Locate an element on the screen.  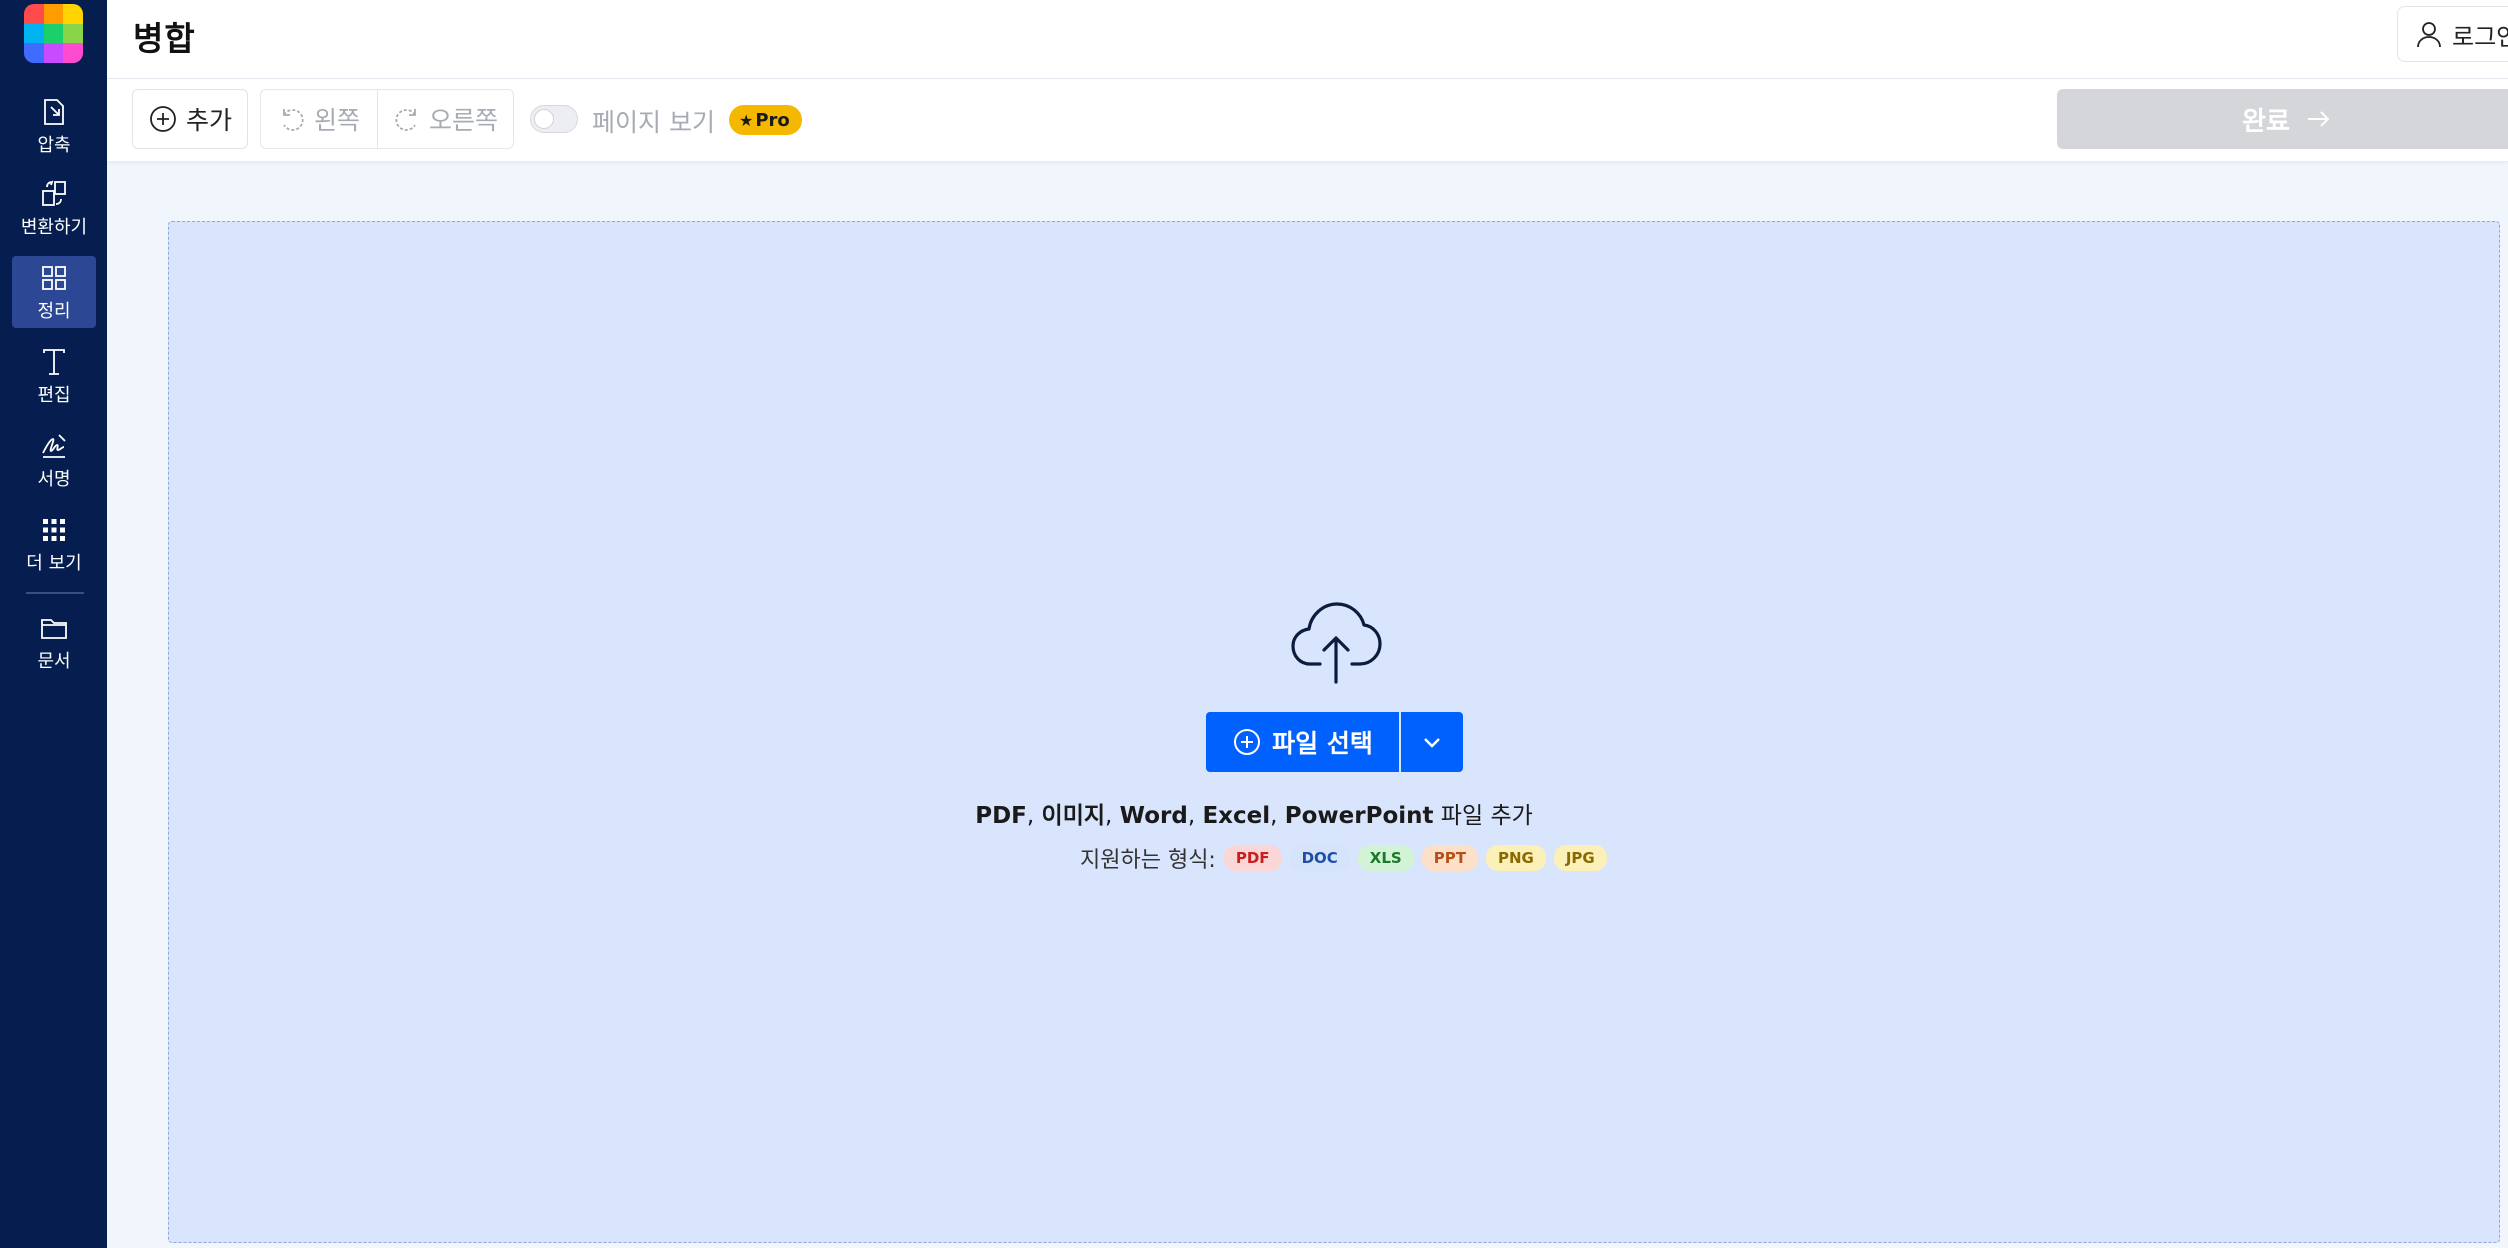
sidebar-item-documents: 문서 is located at coordinates (54, 642).